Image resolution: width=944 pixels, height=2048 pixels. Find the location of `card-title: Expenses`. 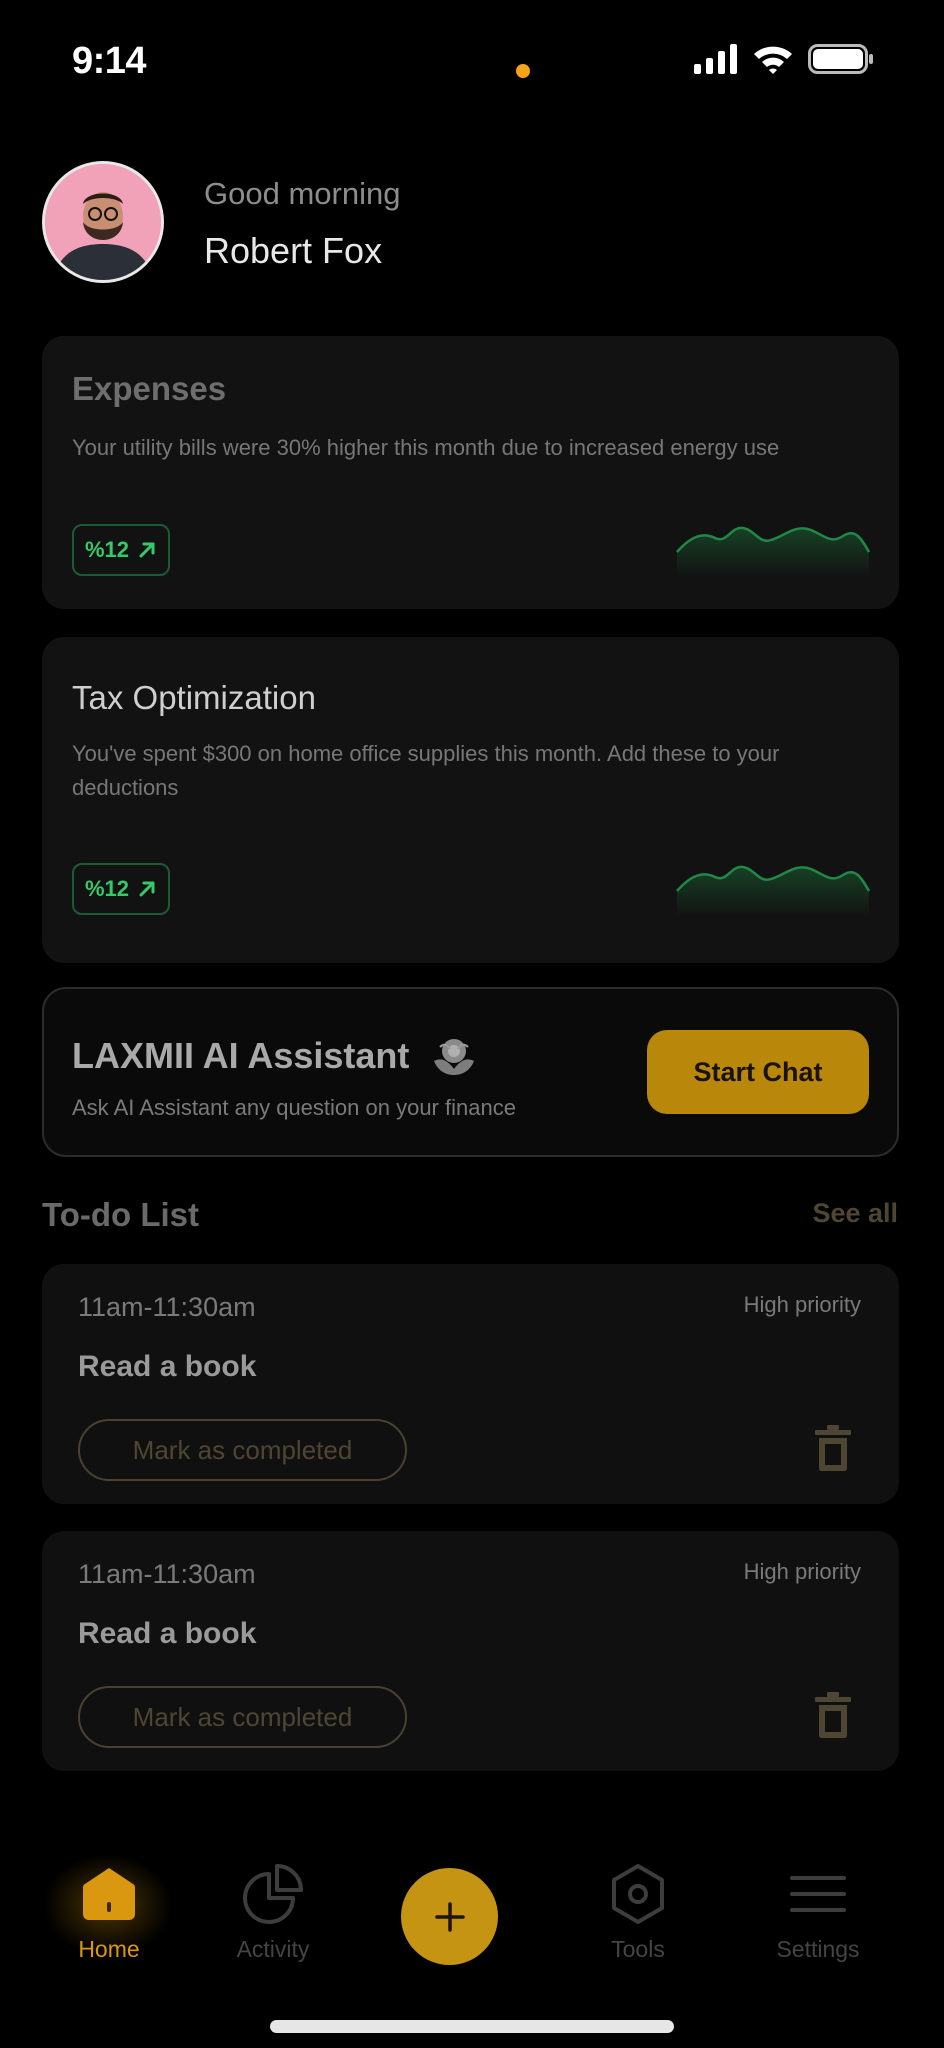

card-title: Expenses is located at coordinates (149, 388).